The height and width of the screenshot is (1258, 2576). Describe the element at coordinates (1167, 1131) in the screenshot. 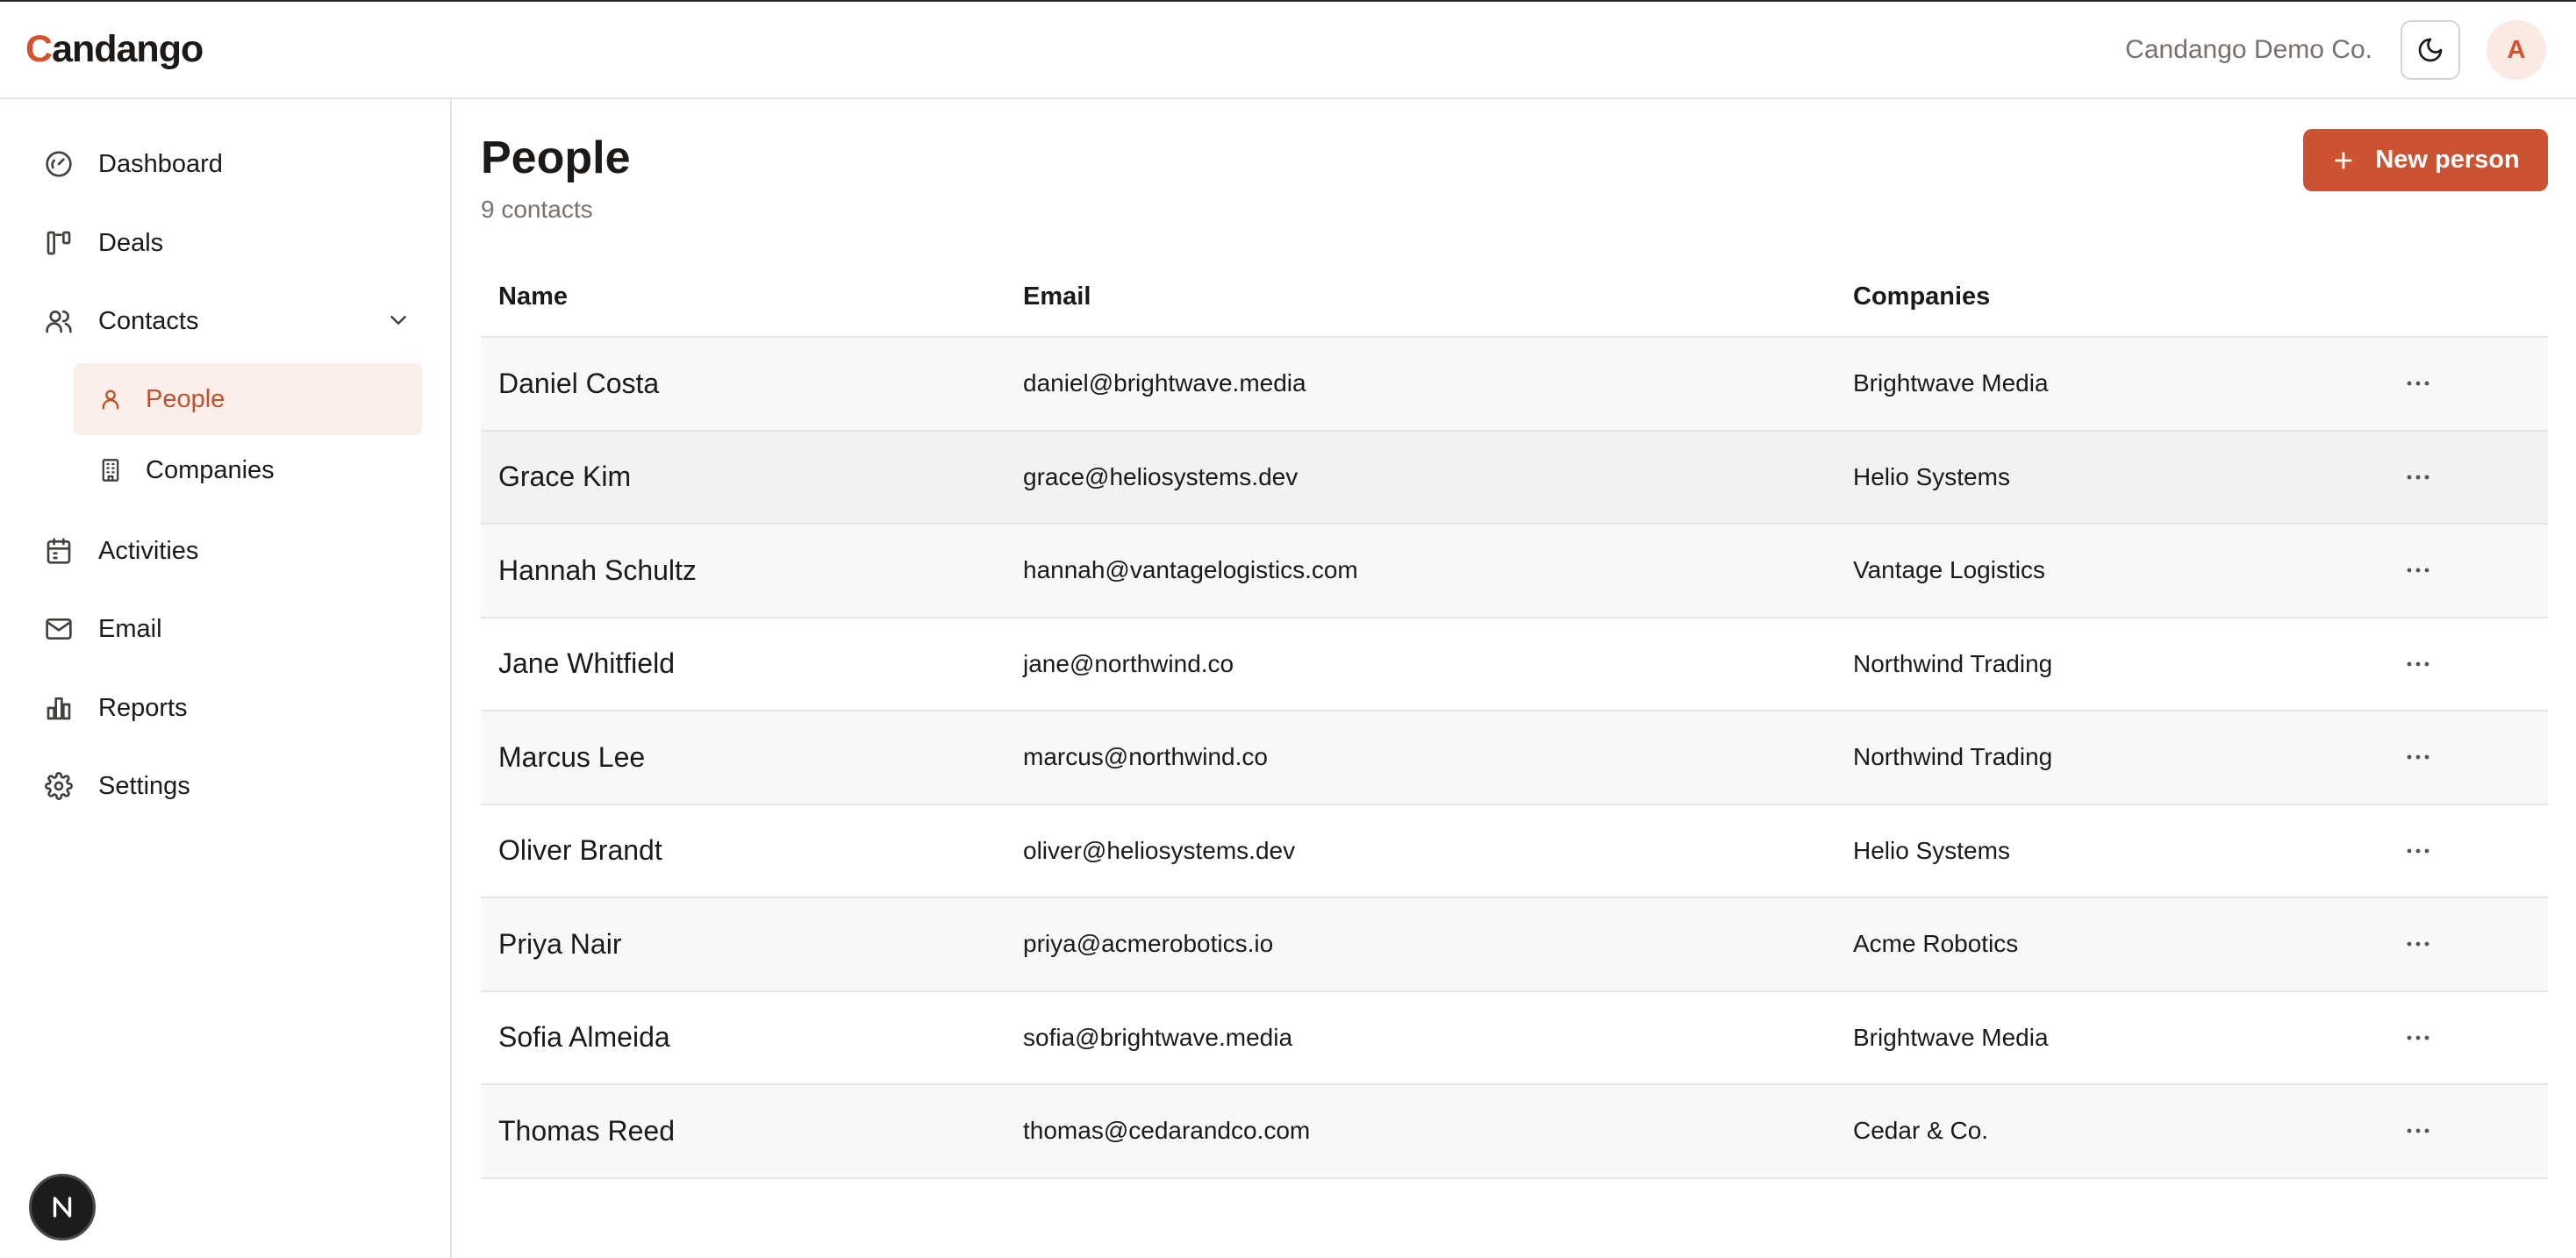

I see `person-email: thomas@cedarandco.com` at that location.